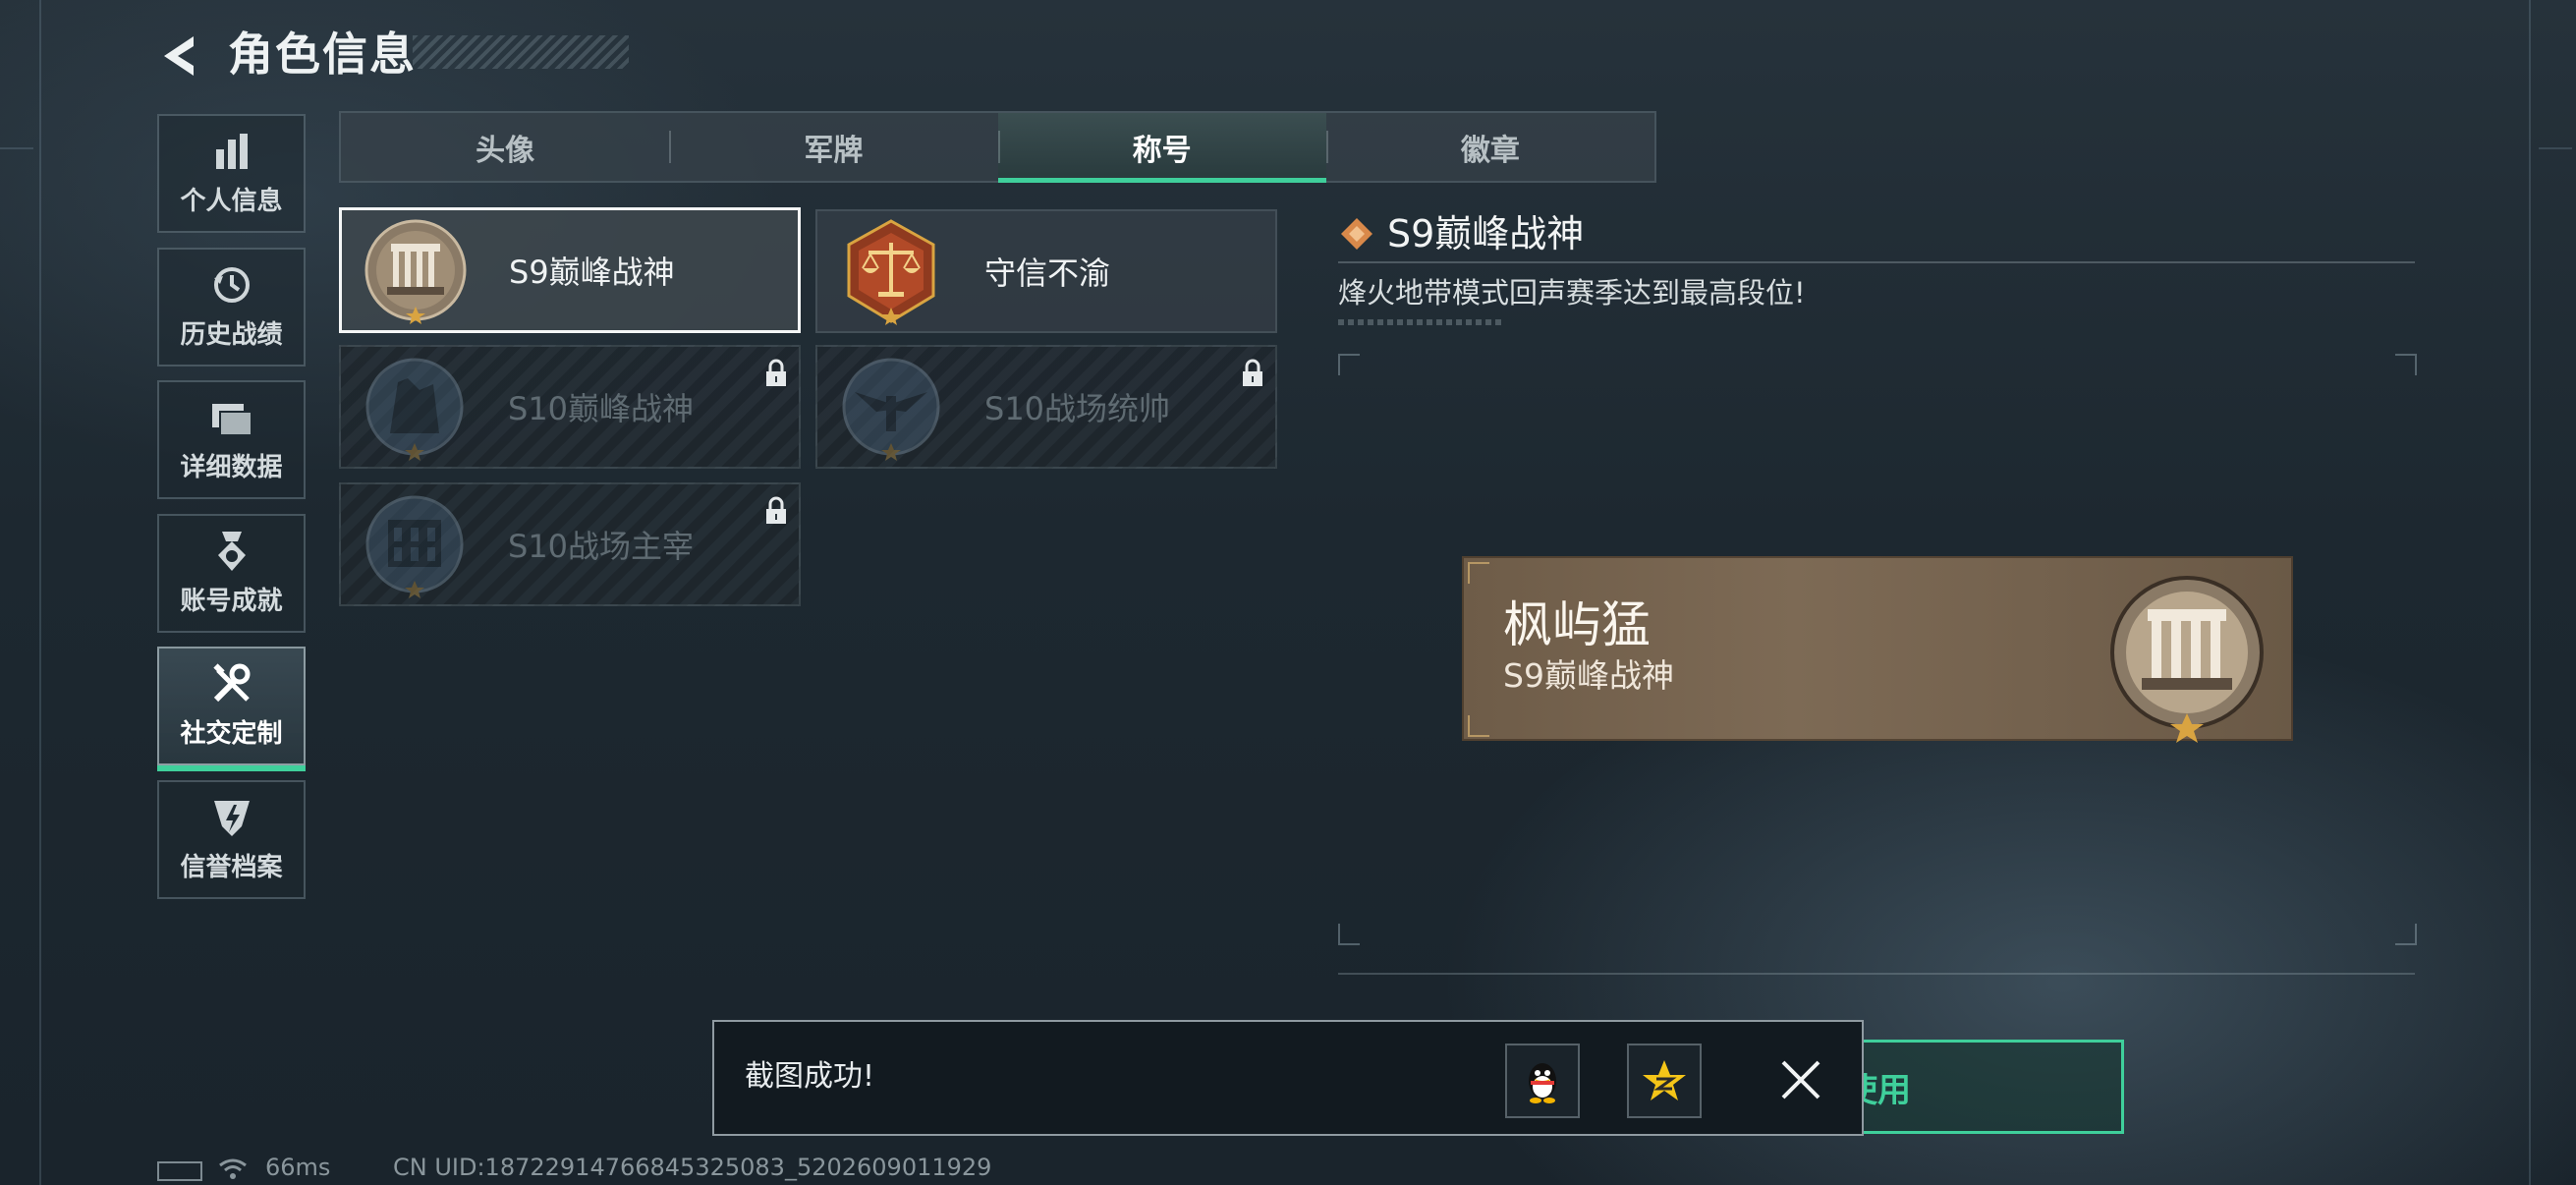 This screenshot has height=1185, width=2576. What do you see at coordinates (231, 201) in the screenshot?
I see `sidebar-item-label: 个人信息` at bounding box center [231, 201].